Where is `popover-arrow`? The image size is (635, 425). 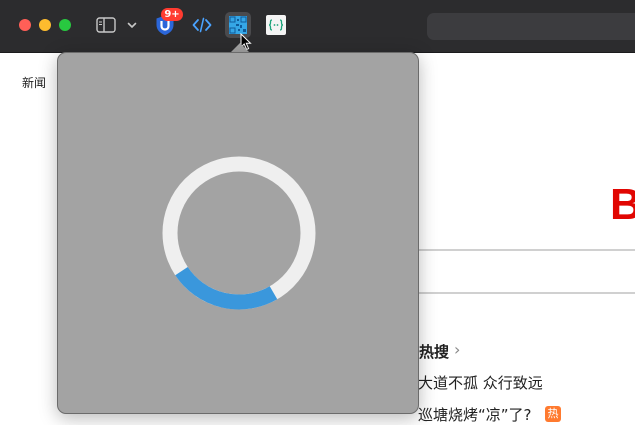 popover-arrow is located at coordinates (240, 47).